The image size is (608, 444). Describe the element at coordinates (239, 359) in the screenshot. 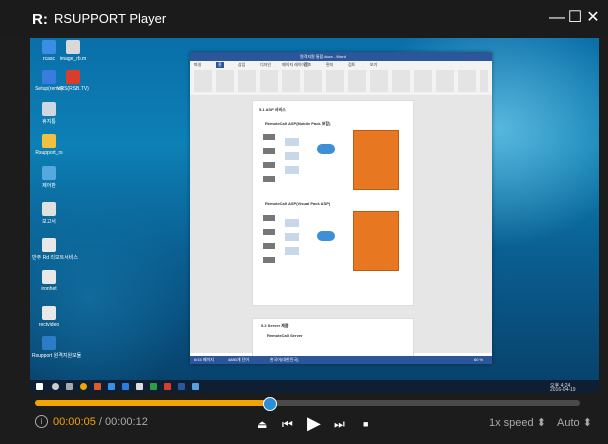

I see `word-count: 4880개 단어` at that location.